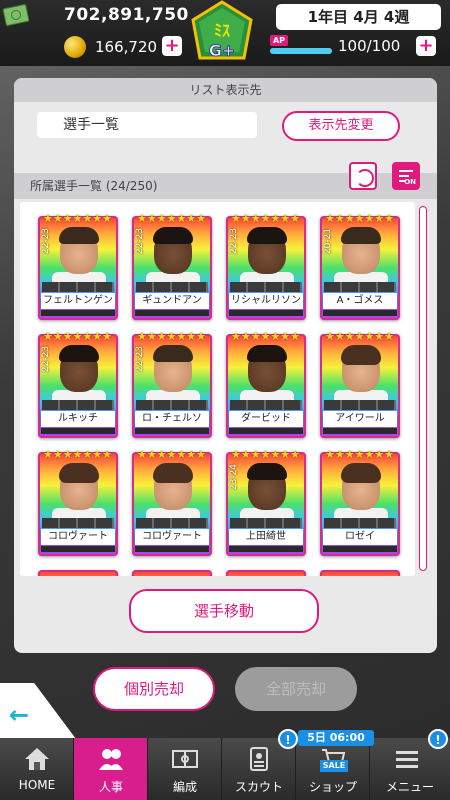  I want to click on player-card: ★★★★★★★ 22-23 フェルトンゲン, so click(78, 266).